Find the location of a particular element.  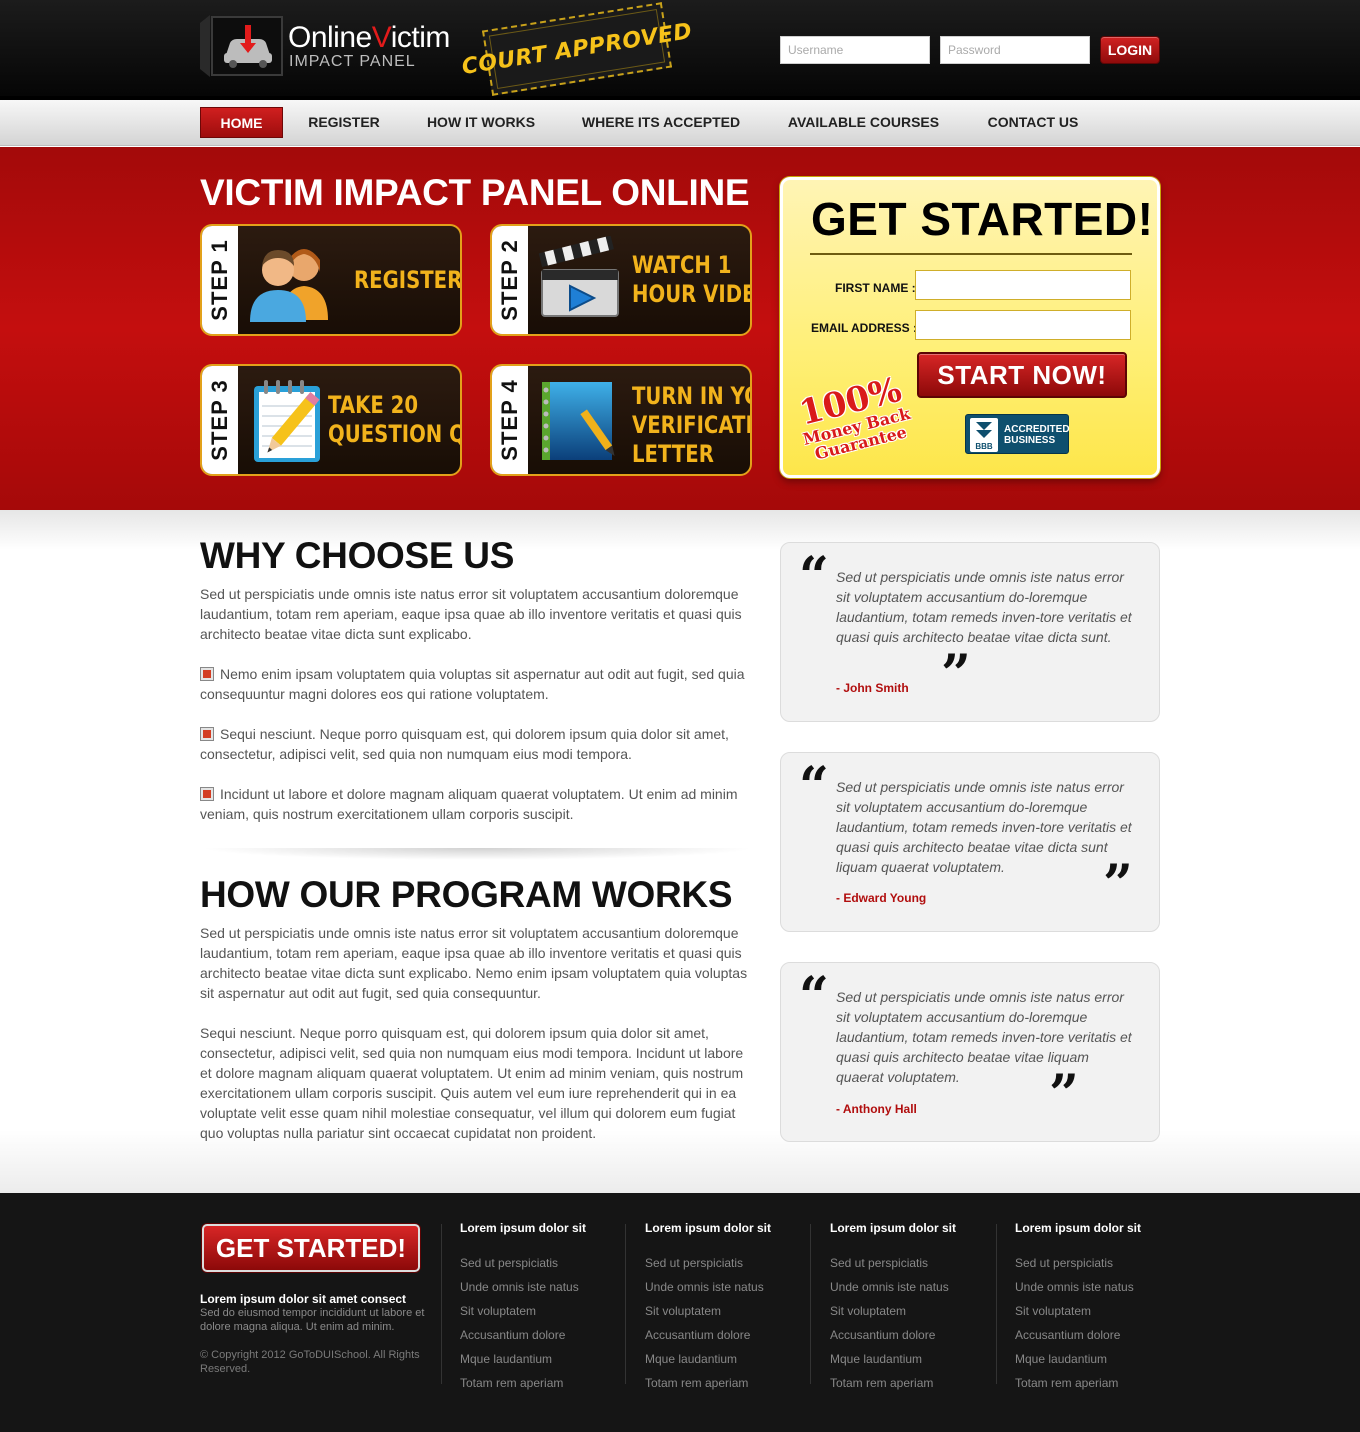

nav-available-courses: AVAILABLE COURSES is located at coordinates (863, 122).